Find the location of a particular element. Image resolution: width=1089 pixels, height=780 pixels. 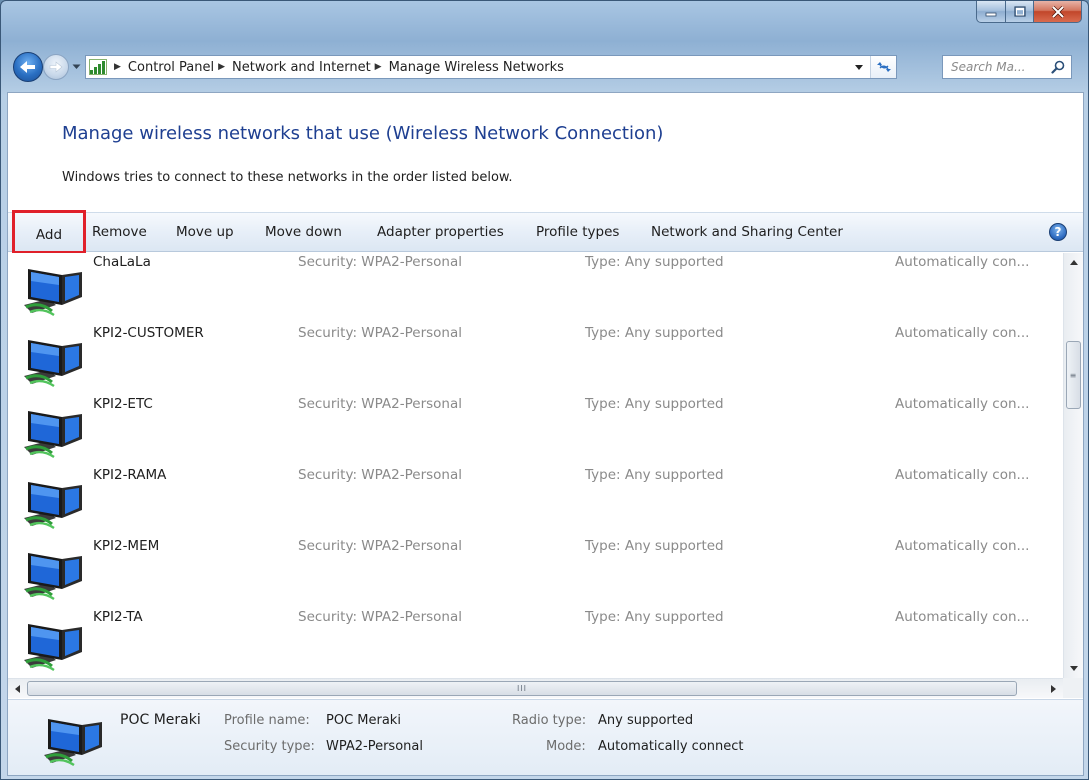

add-button: Add is located at coordinates (49, 232).